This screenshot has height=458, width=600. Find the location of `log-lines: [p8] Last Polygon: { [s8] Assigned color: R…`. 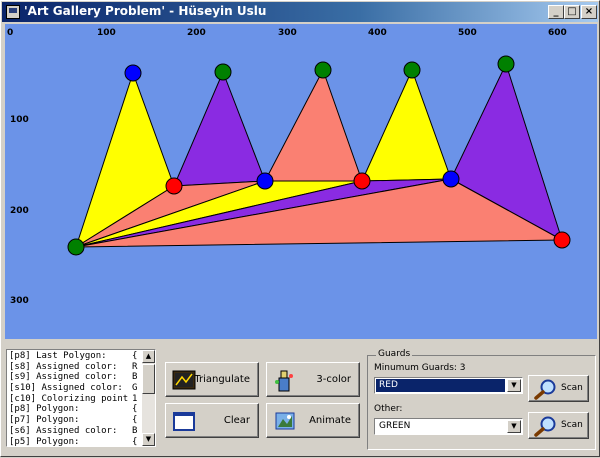

log-lines: [p8] Last Polygon: { [s8] Assigned color: R… is located at coordinates (75, 399).